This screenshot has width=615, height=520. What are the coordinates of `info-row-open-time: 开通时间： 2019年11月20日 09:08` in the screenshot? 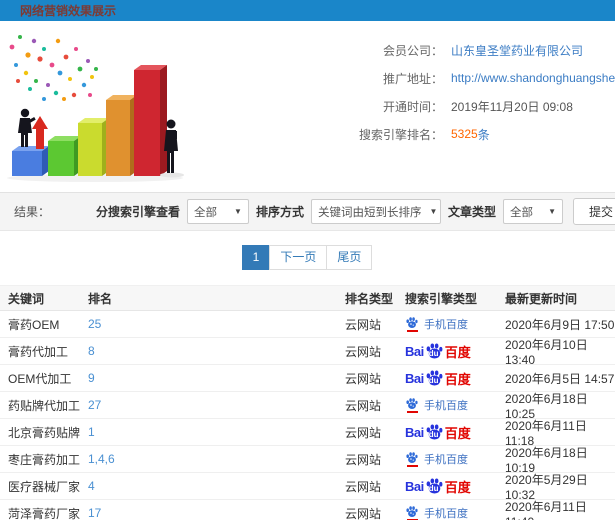 It's located at (402, 106).